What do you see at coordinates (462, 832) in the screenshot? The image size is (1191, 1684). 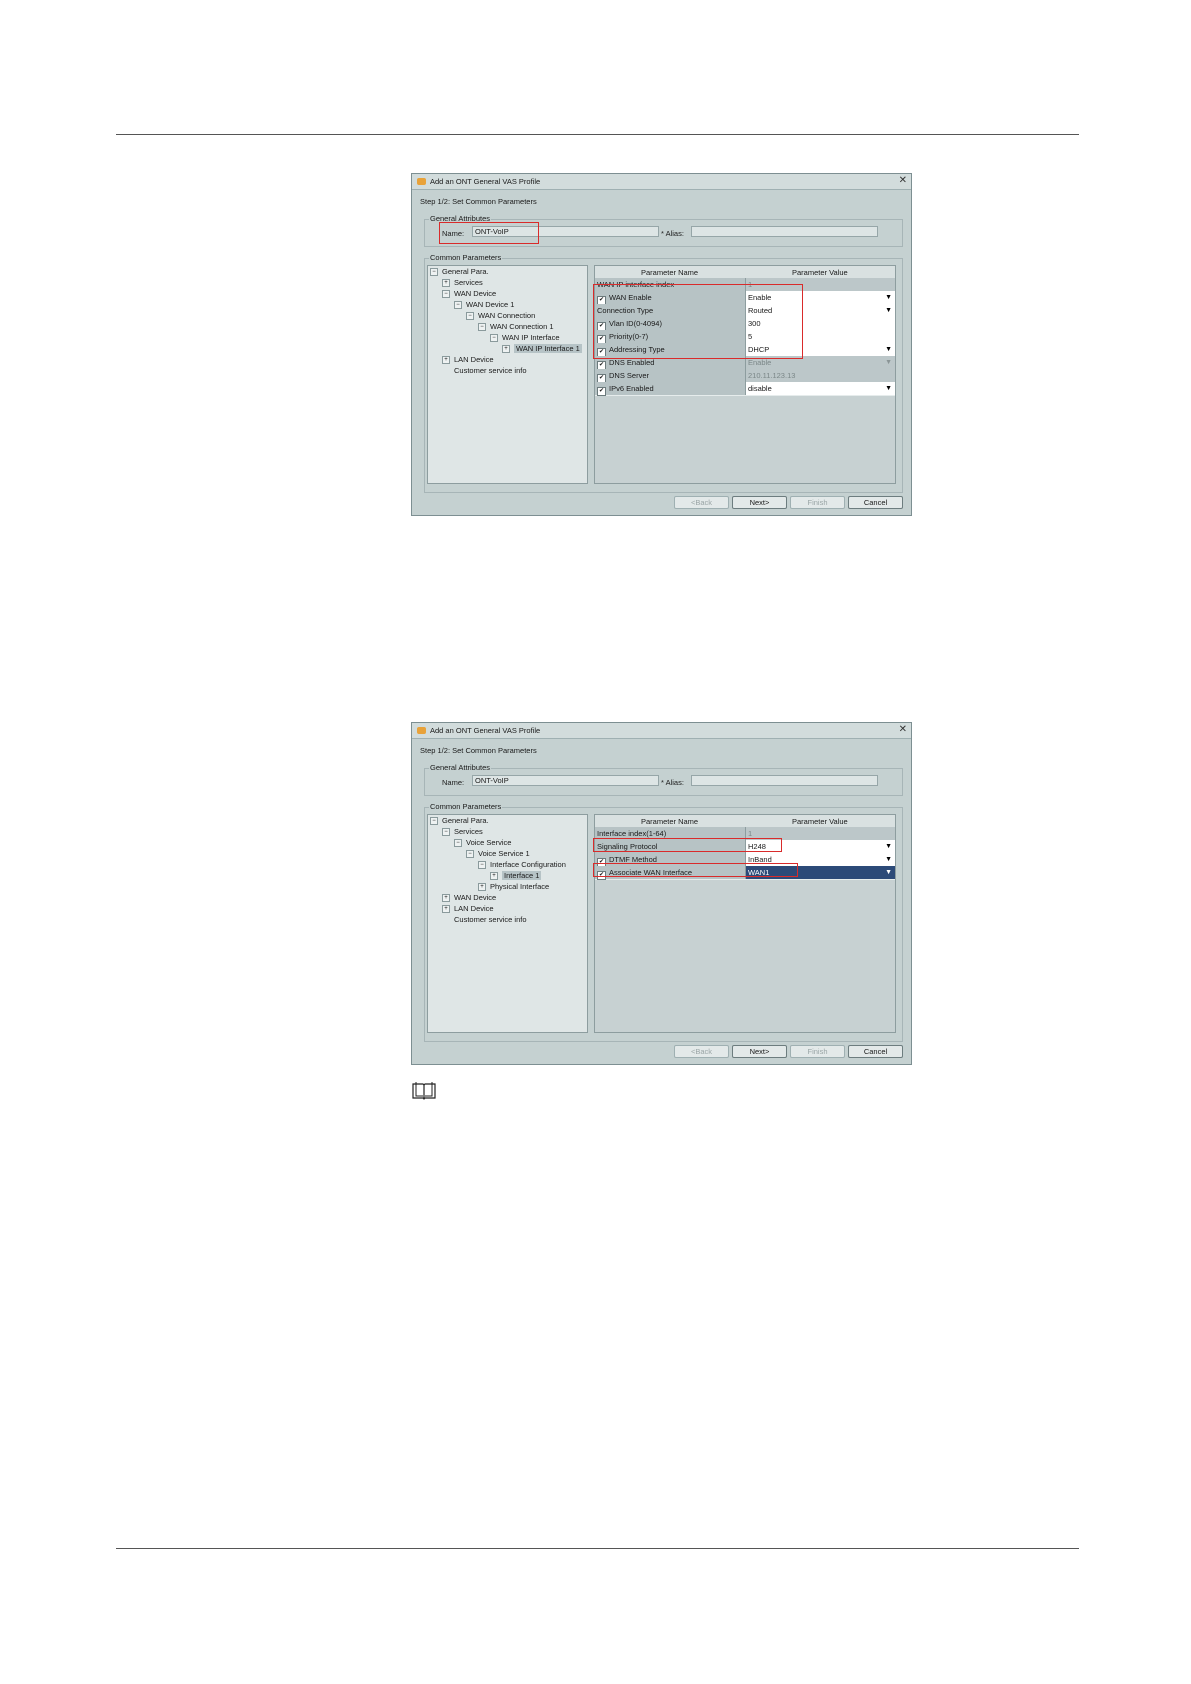 I see `tree-node-services: − Services` at bounding box center [462, 832].